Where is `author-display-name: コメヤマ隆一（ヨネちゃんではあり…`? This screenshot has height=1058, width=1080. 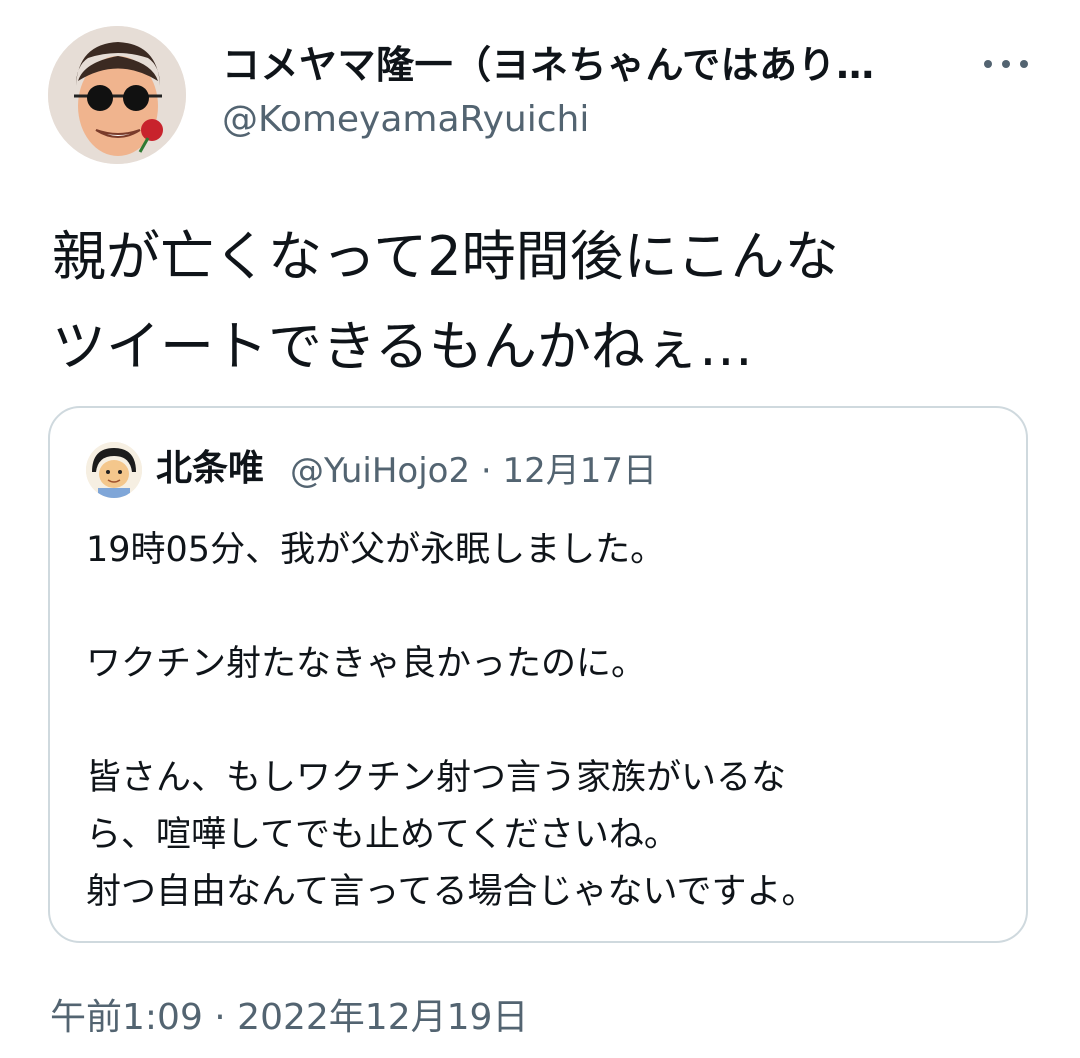
author-display-name: コメヤマ隆一（ヨネちゃんではあり… is located at coordinates (582, 65).